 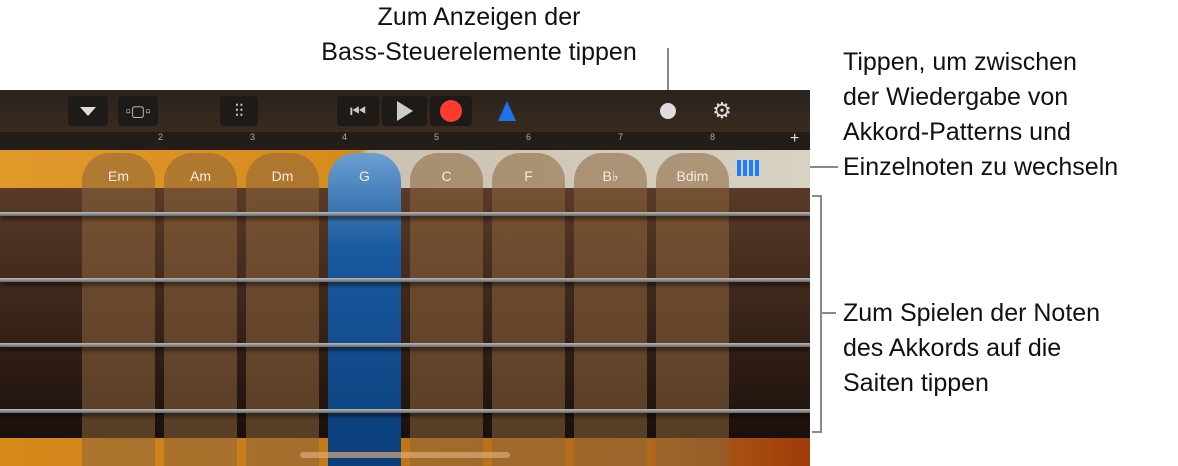 I want to click on chord-strip: Bdim, so click(x=692, y=309).